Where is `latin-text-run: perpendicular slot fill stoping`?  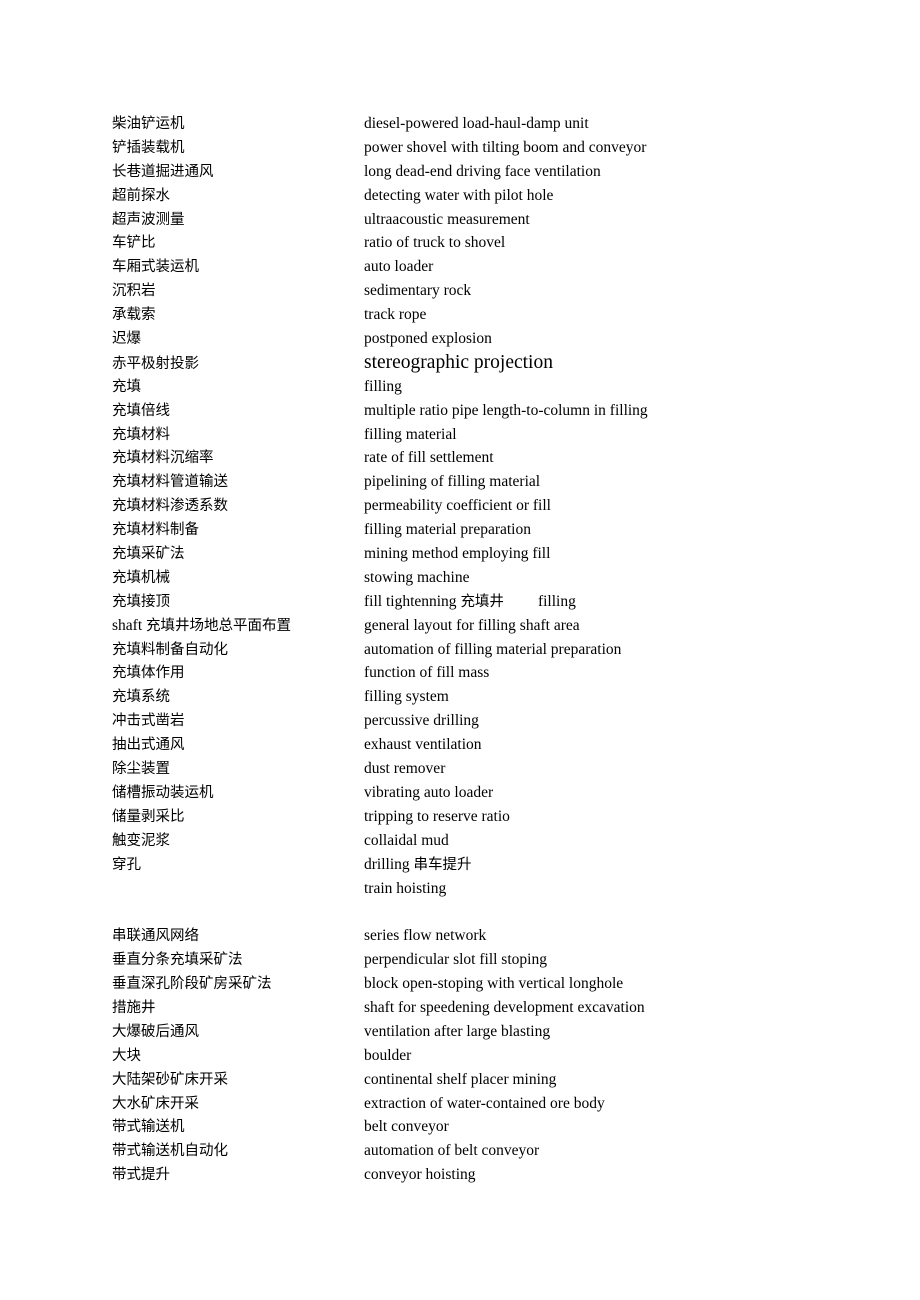
latin-text-run: perpendicular slot fill stoping is located at coordinates (455, 960).